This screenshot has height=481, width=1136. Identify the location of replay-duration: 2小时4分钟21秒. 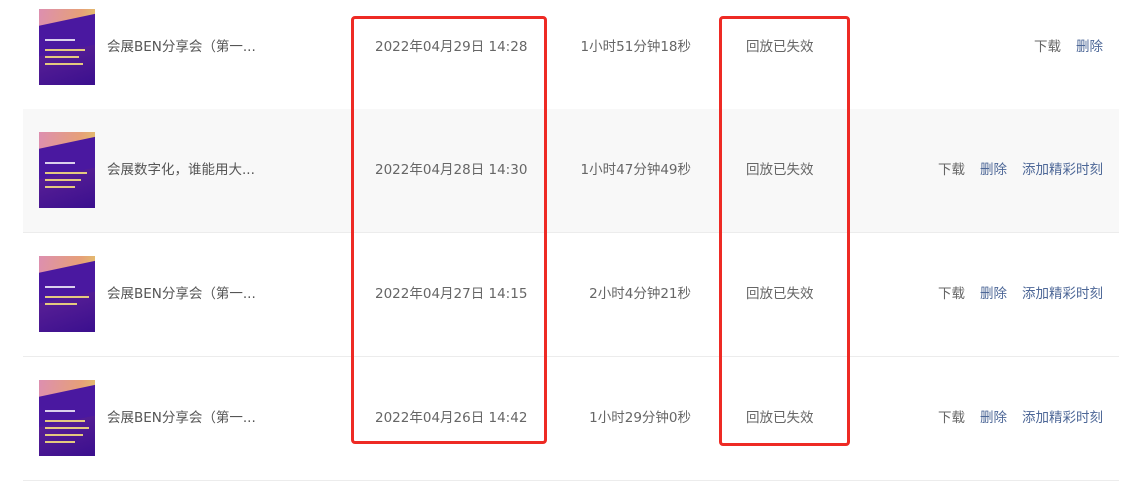
(640, 294).